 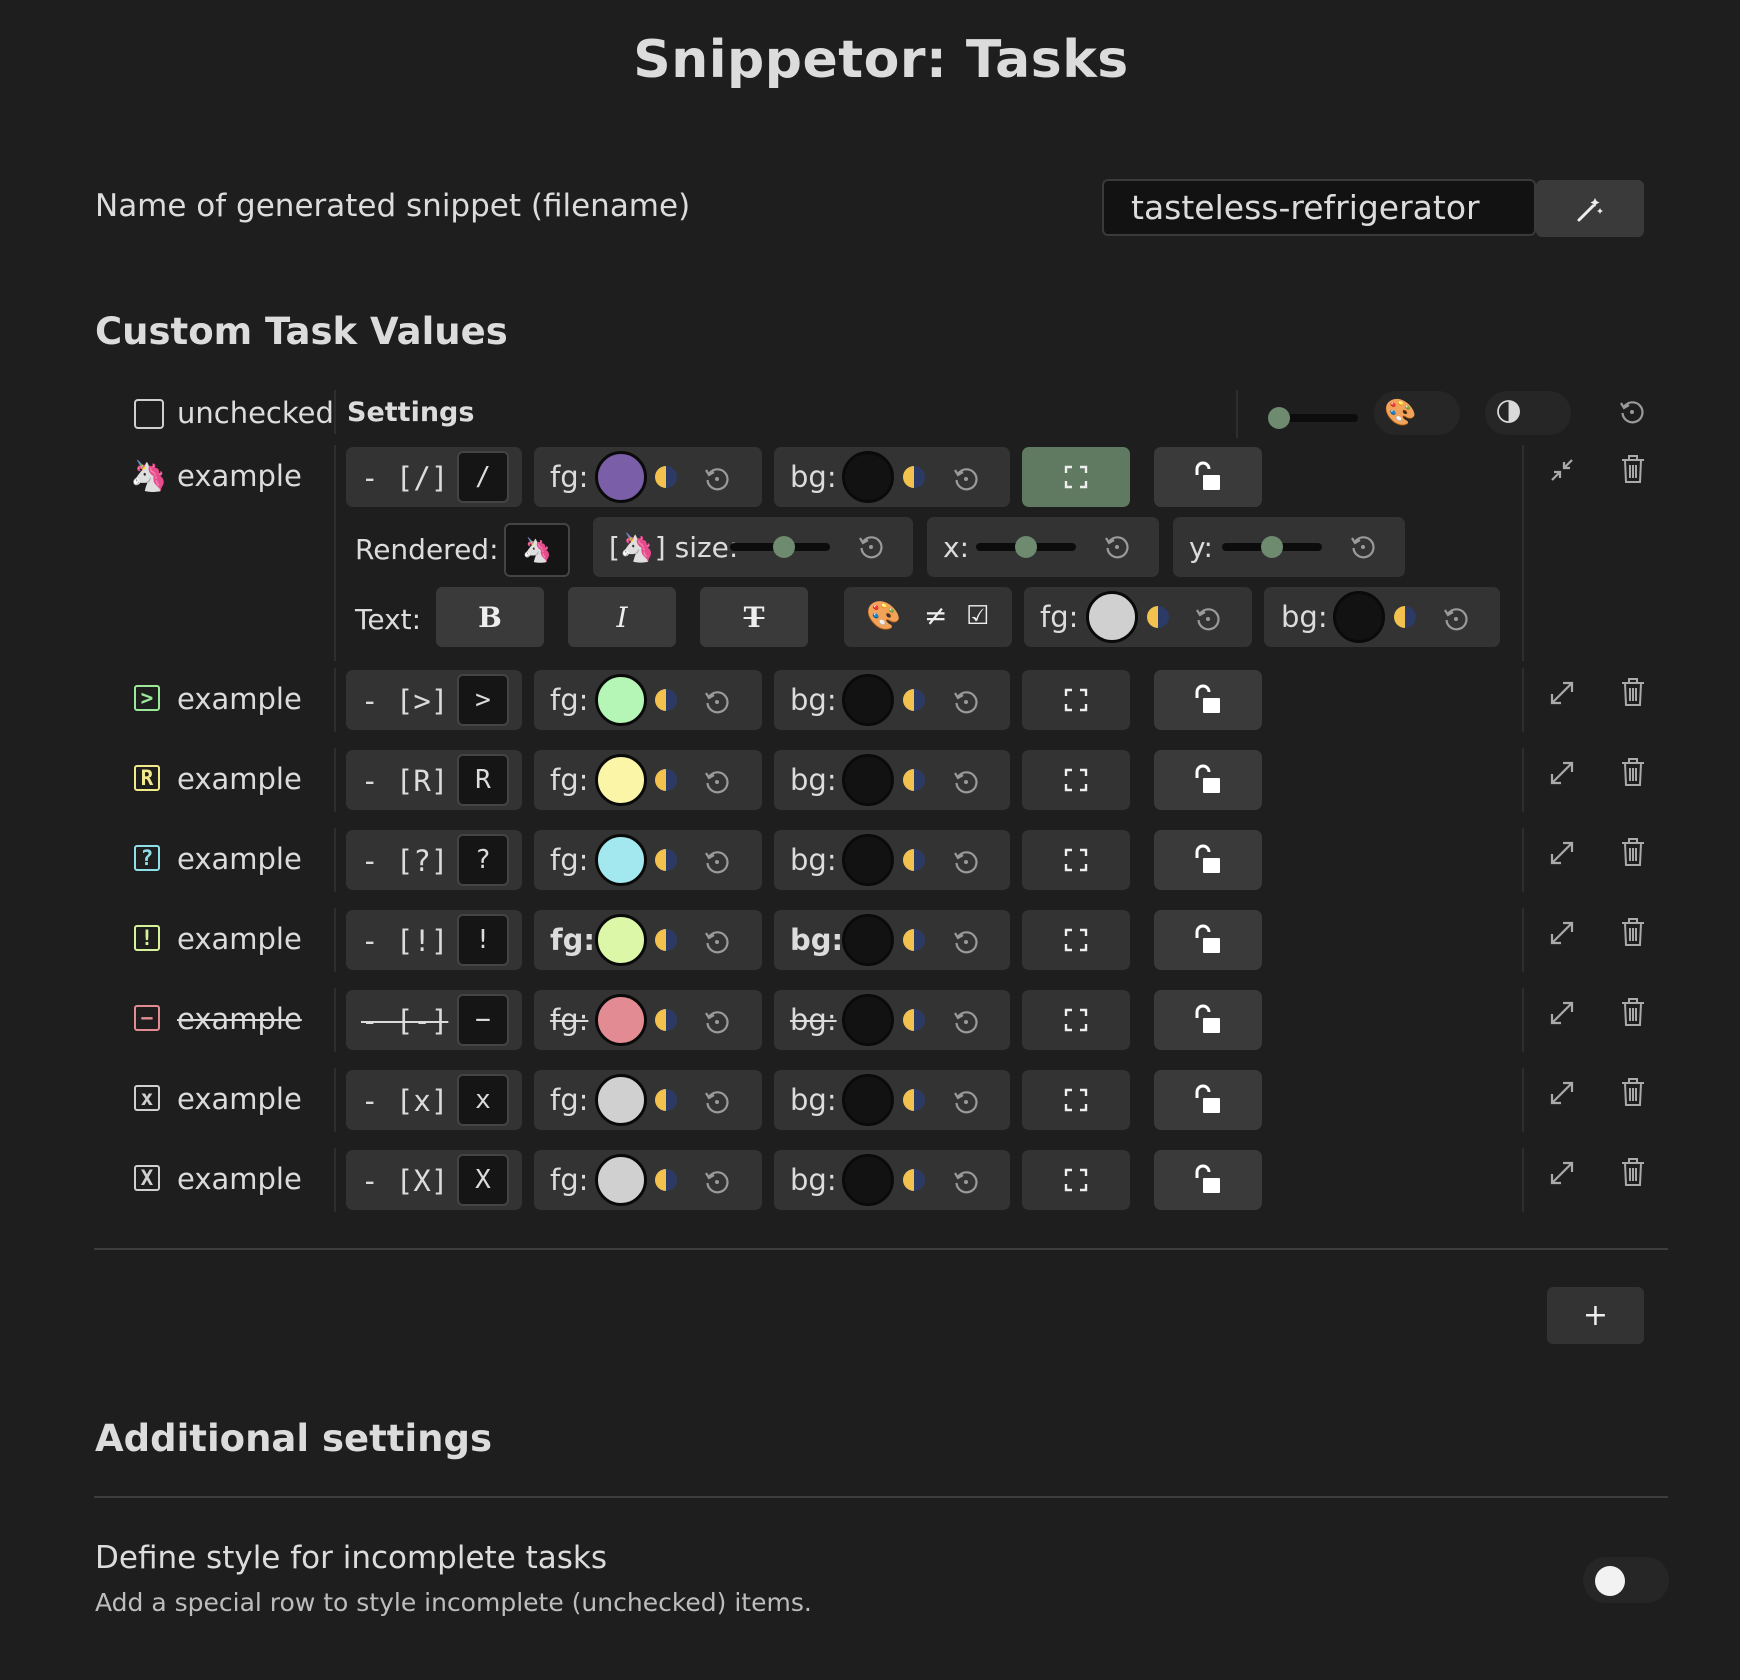 What do you see at coordinates (490, 617) in the screenshot?
I see `bold-button: B` at bounding box center [490, 617].